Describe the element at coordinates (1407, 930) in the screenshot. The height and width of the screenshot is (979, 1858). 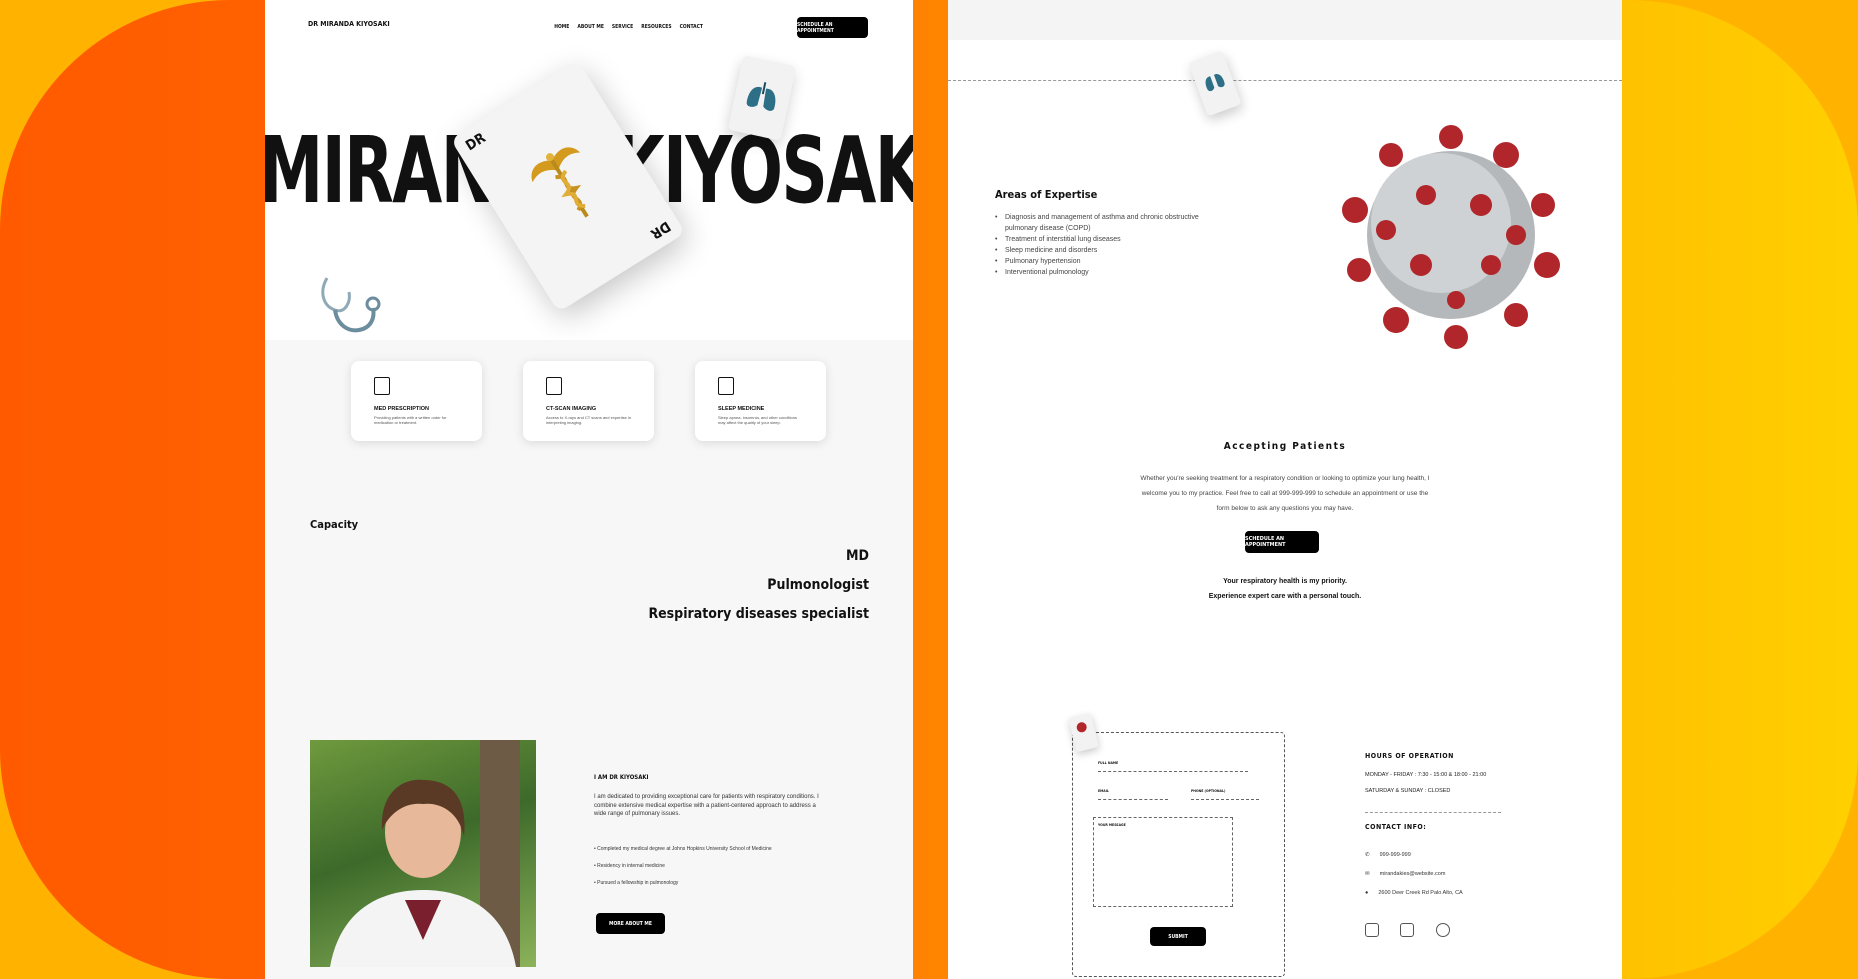
I see `linkedin-icon` at that location.